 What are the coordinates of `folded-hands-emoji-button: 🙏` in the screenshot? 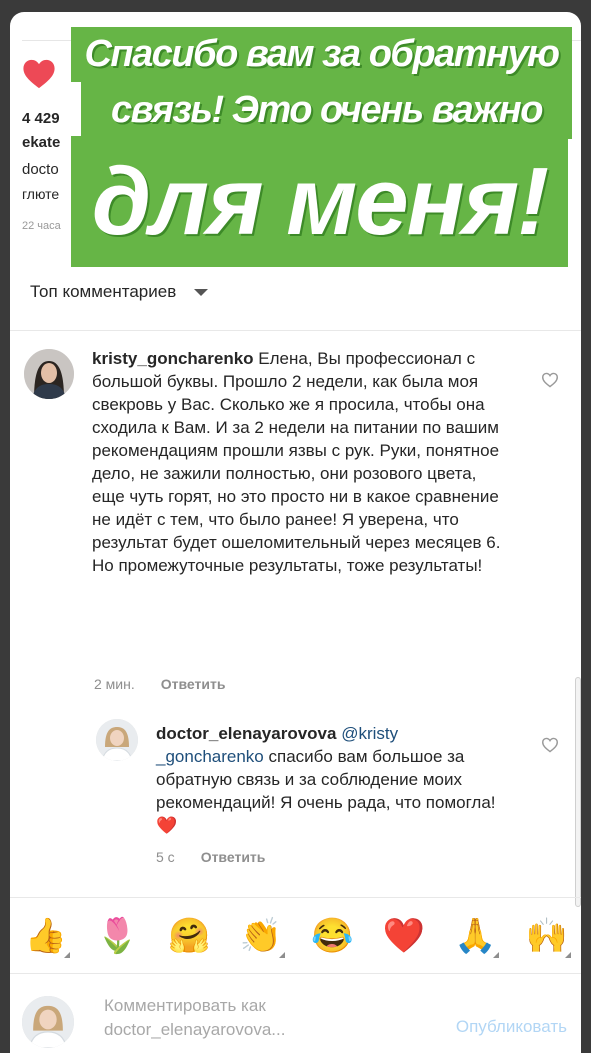 It's located at (475, 936).